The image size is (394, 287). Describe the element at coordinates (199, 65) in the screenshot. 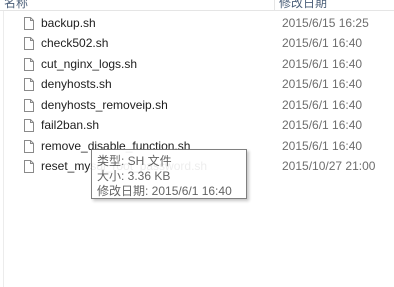

I see `file-row: cut_nginx_logs.sh 2015/6/1 16:40` at that location.